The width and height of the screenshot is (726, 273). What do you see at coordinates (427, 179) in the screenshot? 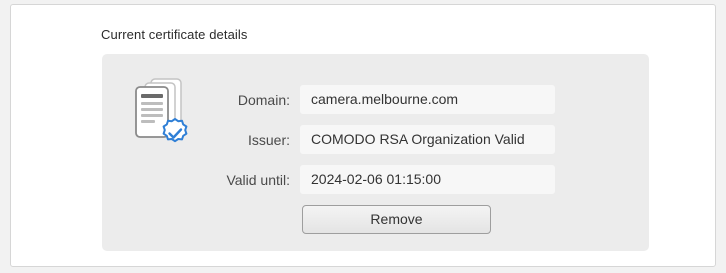
I see `valid-until-value: 2024-02-06 01:15:00` at bounding box center [427, 179].